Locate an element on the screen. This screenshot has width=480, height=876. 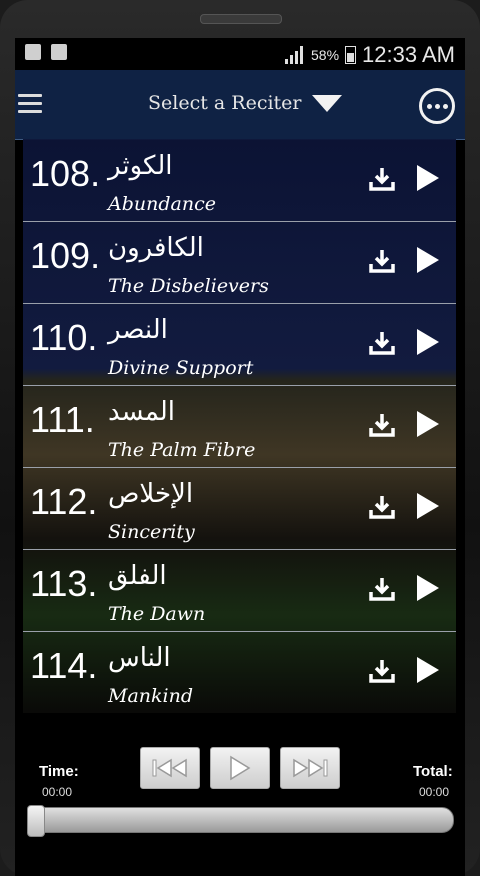
surah-number: 111. is located at coordinates (62, 419).